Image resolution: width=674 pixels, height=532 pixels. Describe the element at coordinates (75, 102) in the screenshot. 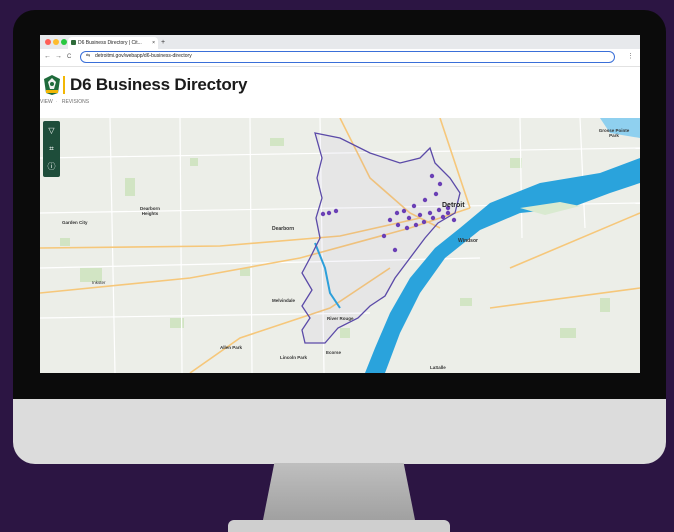

I see `subnav-revisions-link: REVISIONS` at that location.